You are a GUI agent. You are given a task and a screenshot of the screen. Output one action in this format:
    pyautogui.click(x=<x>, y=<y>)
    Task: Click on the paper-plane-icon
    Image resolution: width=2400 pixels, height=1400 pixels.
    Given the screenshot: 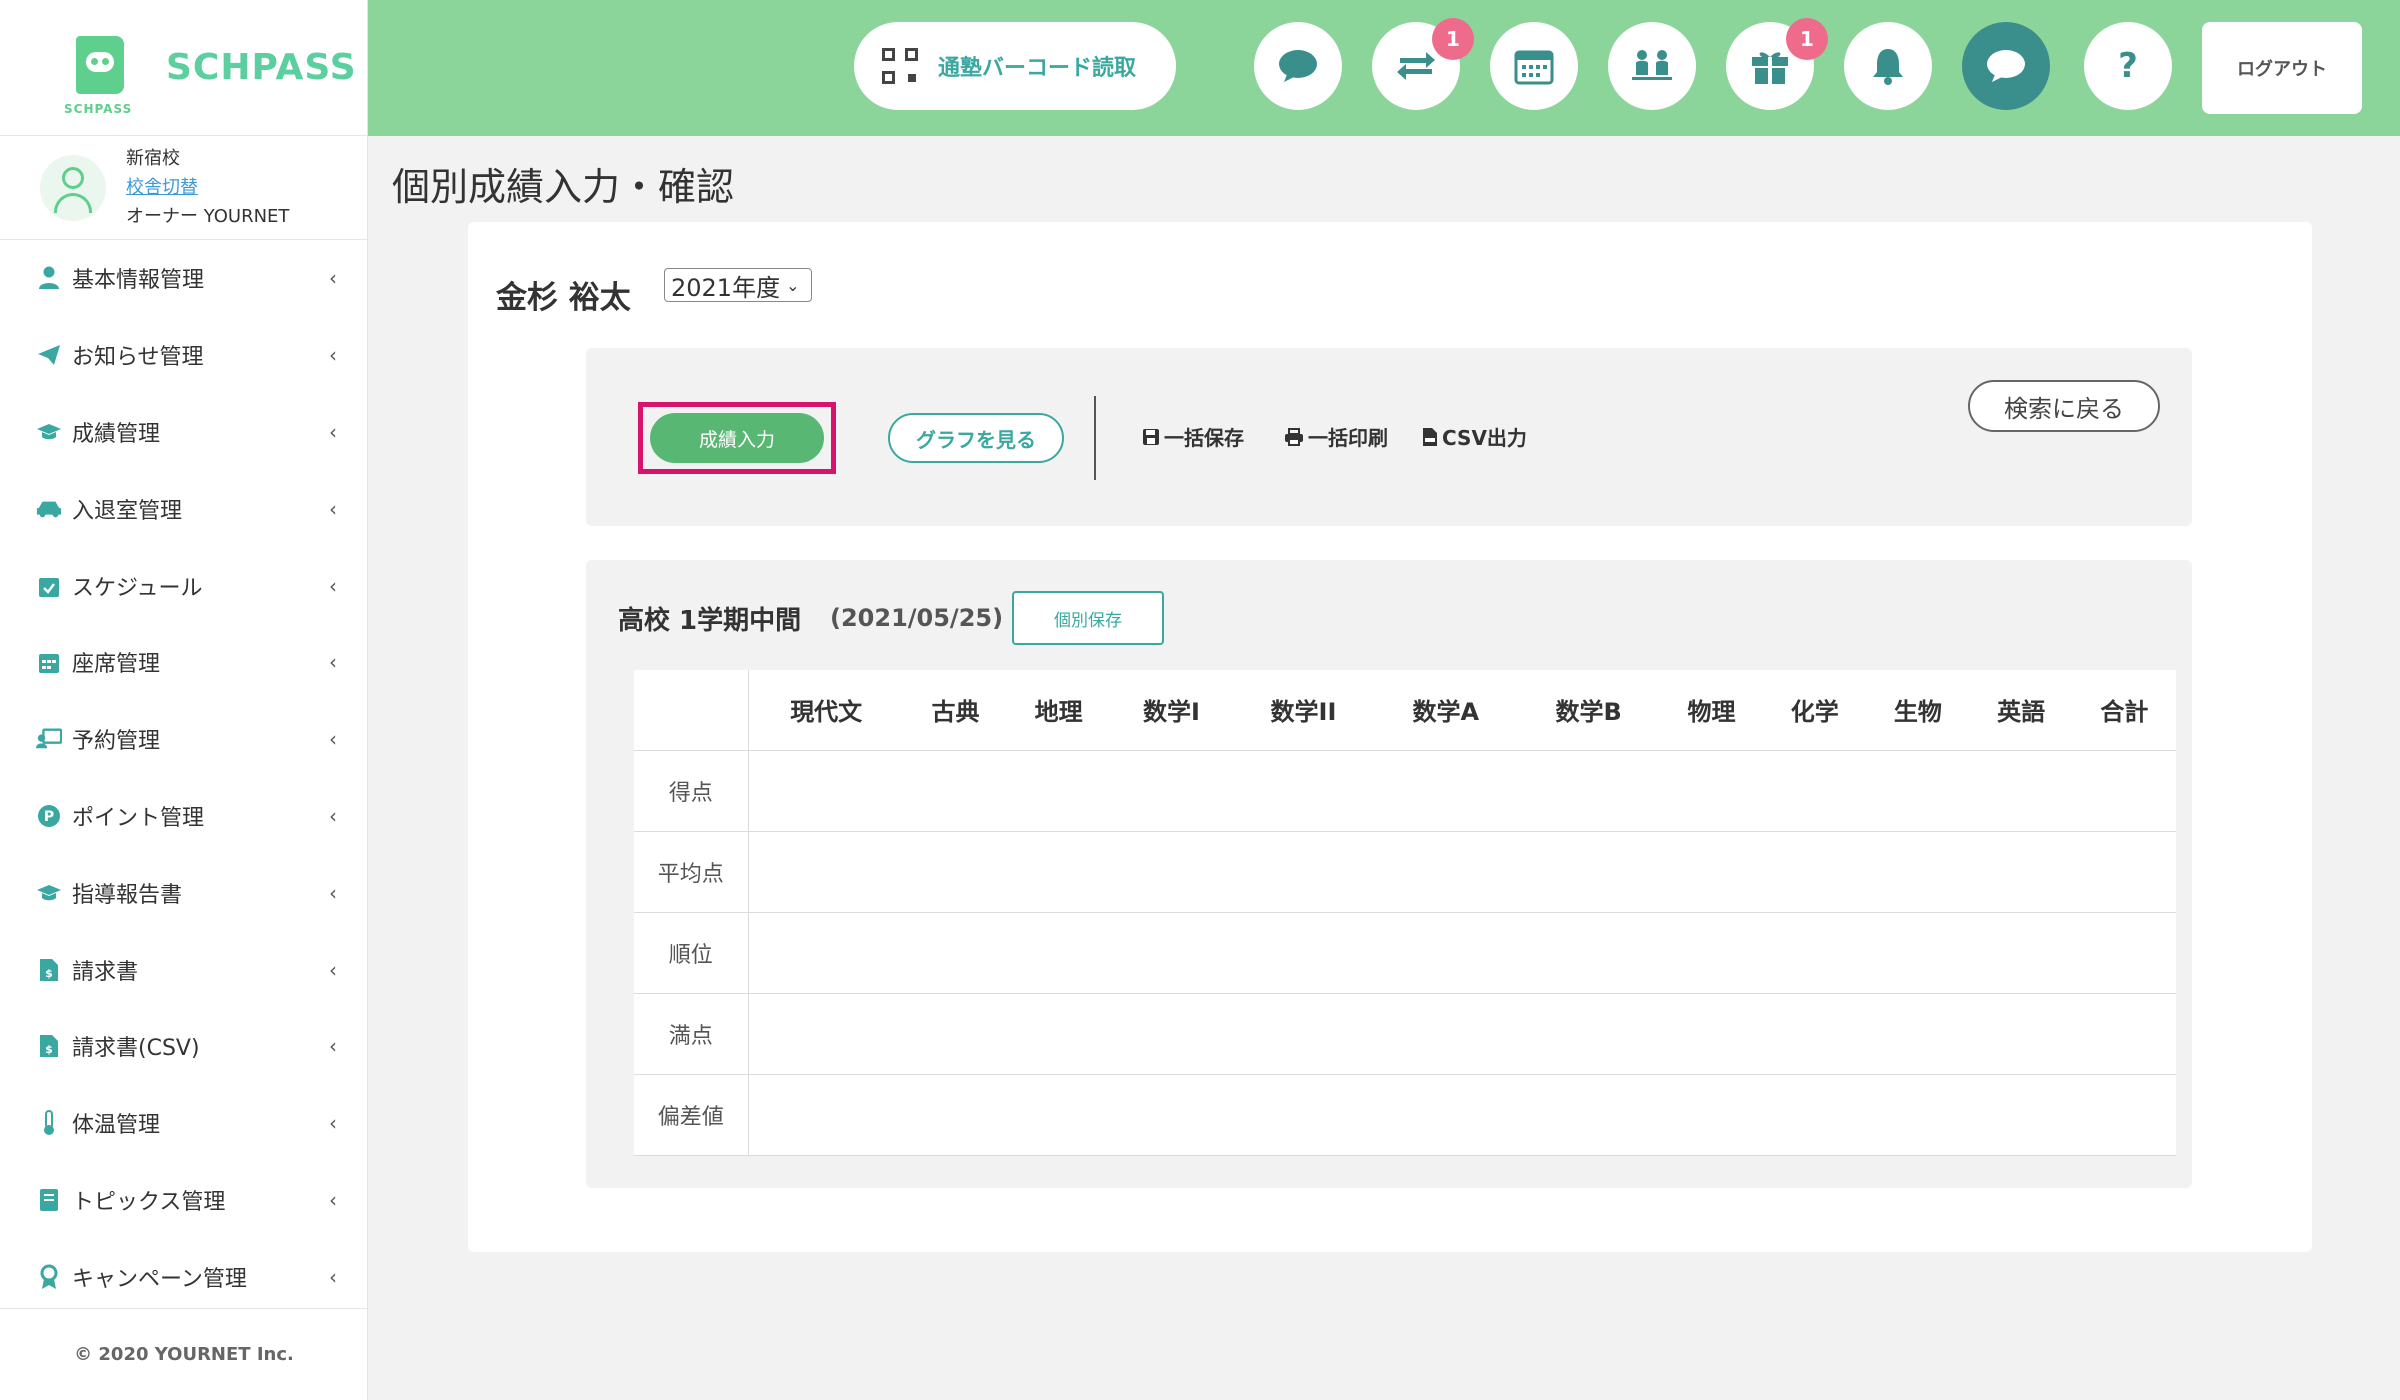 What is the action you would take?
    pyautogui.click(x=49, y=355)
    